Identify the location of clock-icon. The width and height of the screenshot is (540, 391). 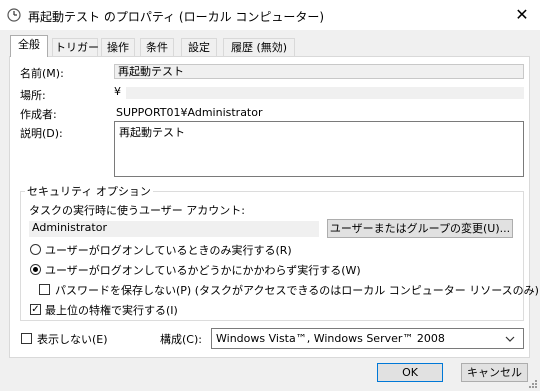
(14, 15).